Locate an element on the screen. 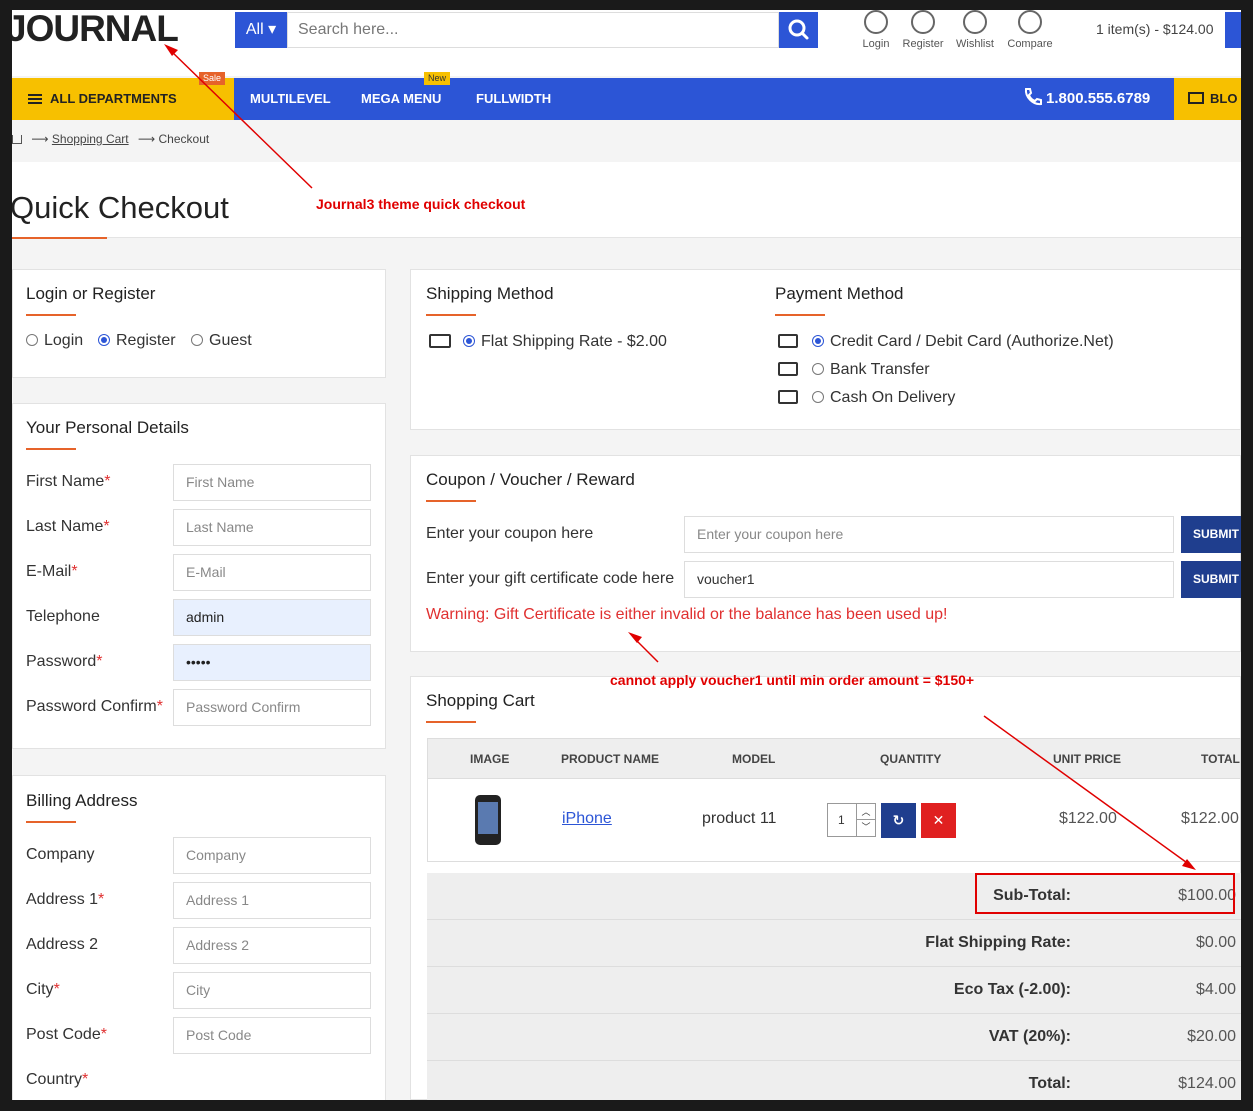 This screenshot has width=1253, height=1111. blog-icon is located at coordinates (1196, 98).